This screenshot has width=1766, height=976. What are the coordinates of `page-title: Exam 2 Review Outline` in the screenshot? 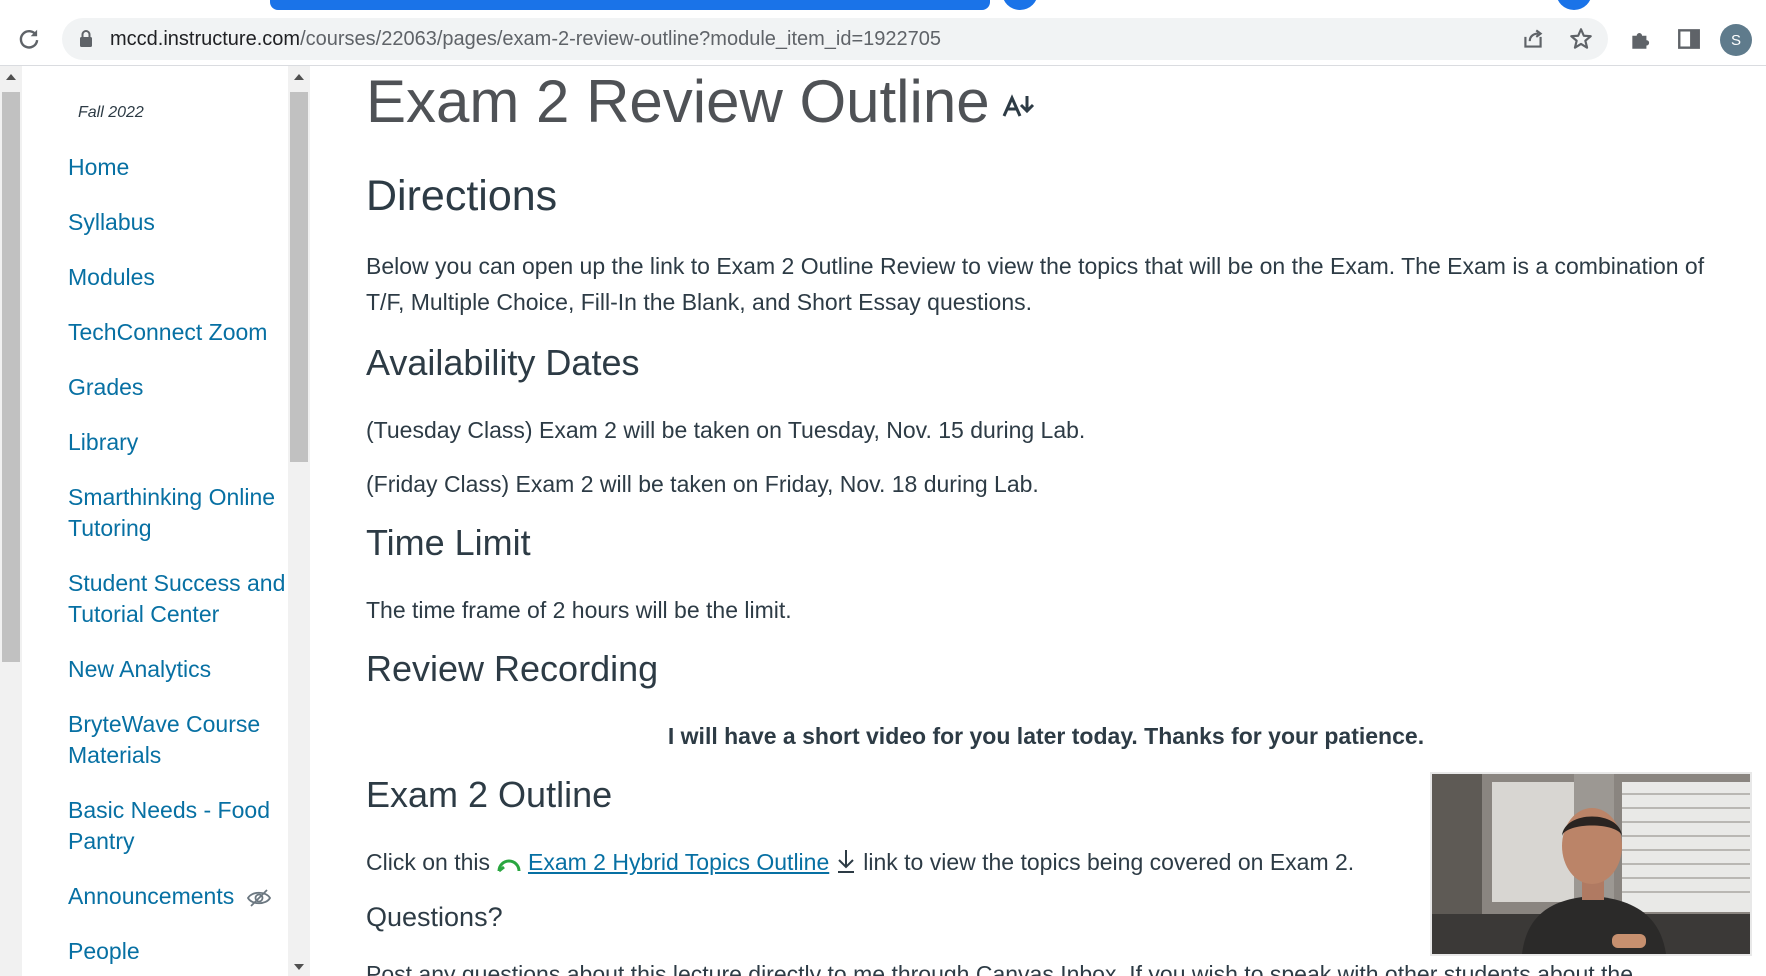 It's located at (701, 102).